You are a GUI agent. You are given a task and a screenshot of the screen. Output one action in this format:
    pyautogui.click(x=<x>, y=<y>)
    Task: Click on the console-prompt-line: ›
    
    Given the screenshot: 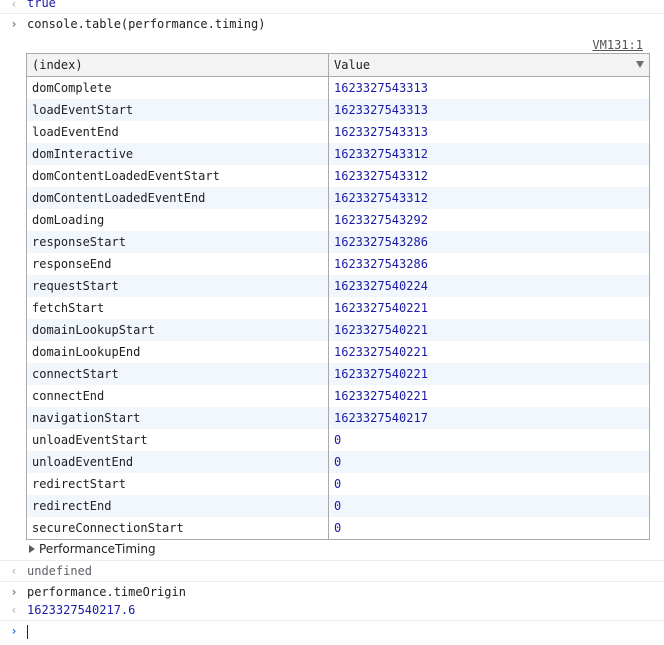 What is the action you would take?
    pyautogui.click(x=332, y=632)
    